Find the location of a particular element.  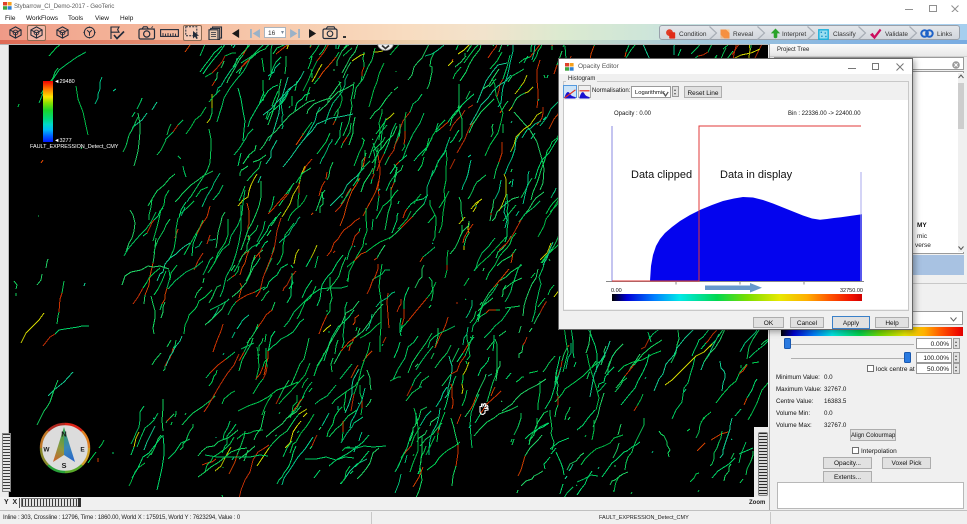

svg-text: N is located at coordinates (63, 434).